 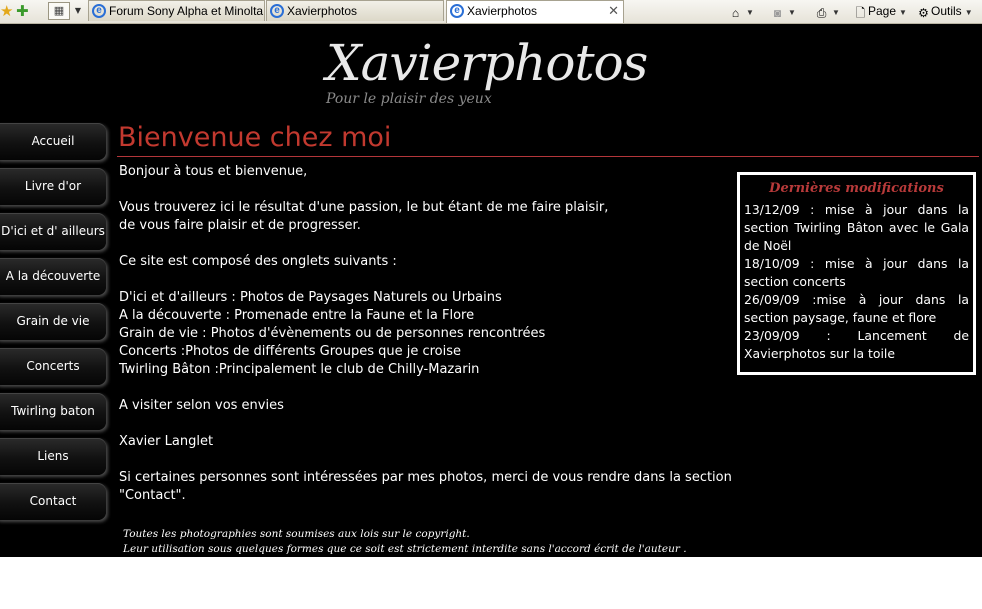 I want to click on logo-tagline: Pour le plaisir des yeux, so click(x=409, y=99).